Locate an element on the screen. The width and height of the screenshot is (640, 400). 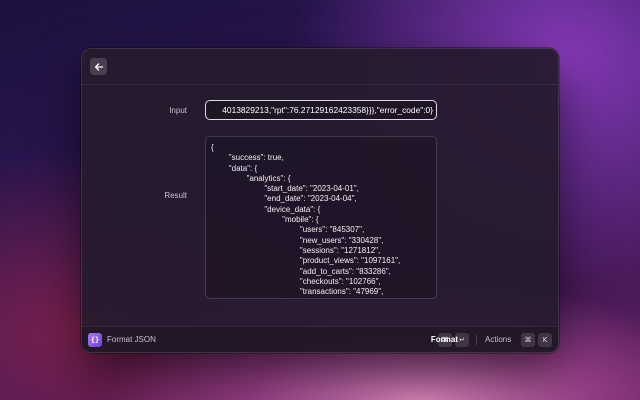
input-label: Input is located at coordinates (178, 110).